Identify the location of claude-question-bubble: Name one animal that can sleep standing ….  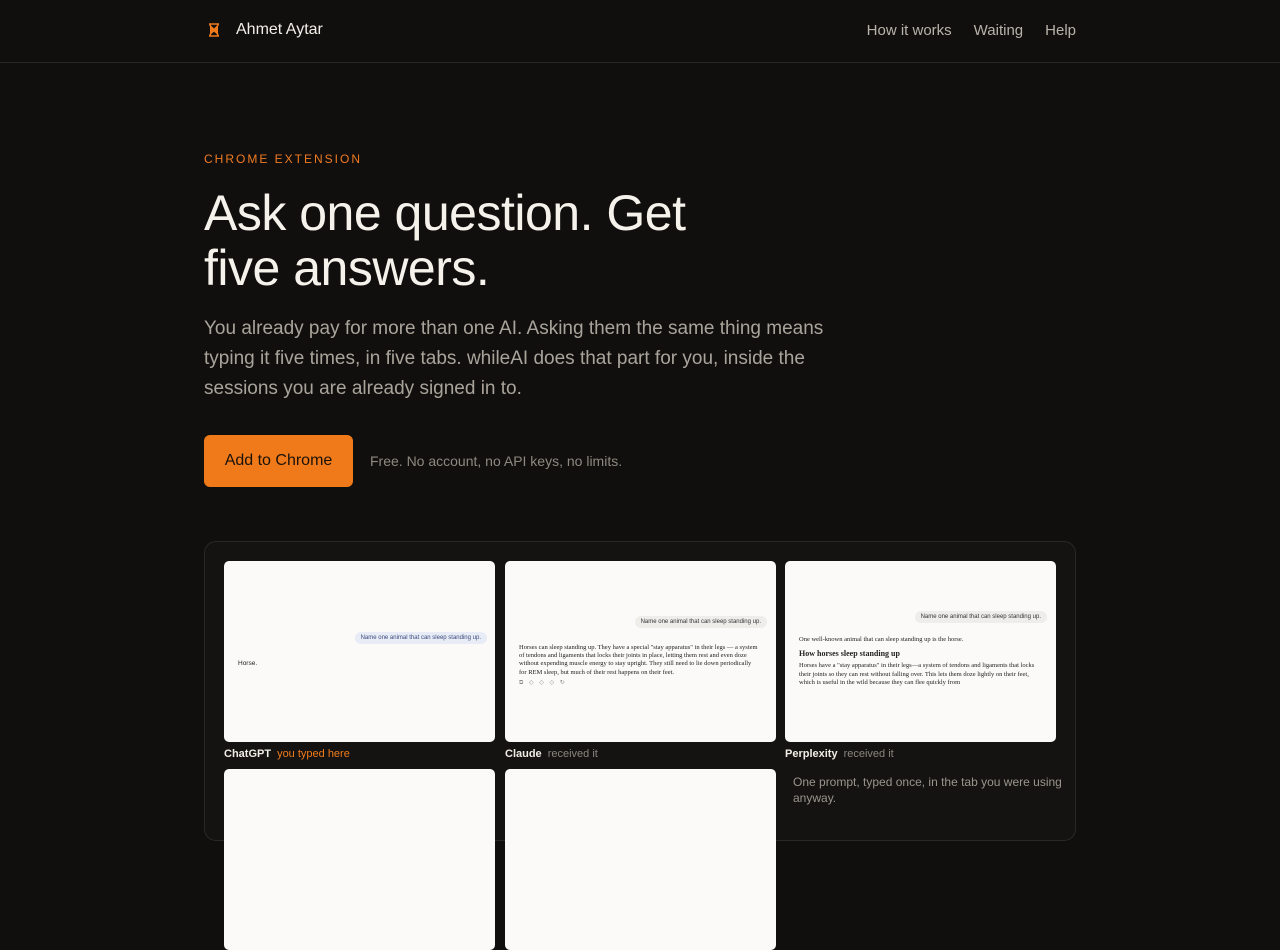
(700, 622).